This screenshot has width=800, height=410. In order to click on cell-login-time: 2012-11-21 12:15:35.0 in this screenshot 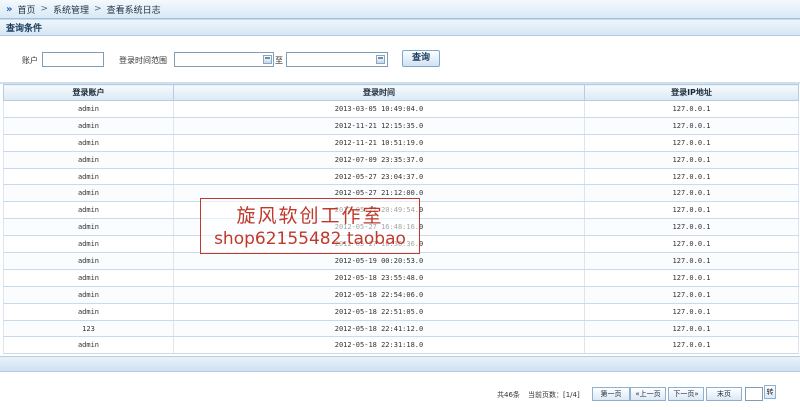, I will do `click(379, 126)`.